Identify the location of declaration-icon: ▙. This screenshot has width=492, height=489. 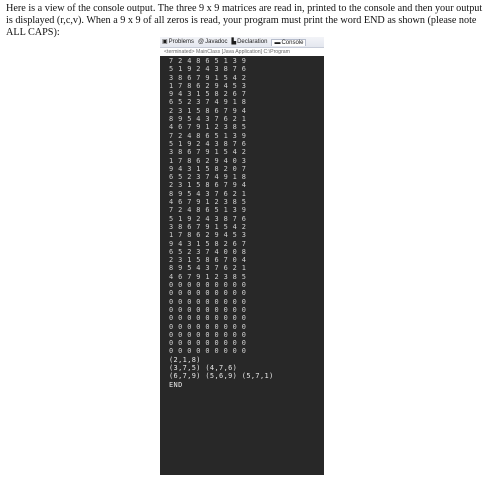
(234, 42).